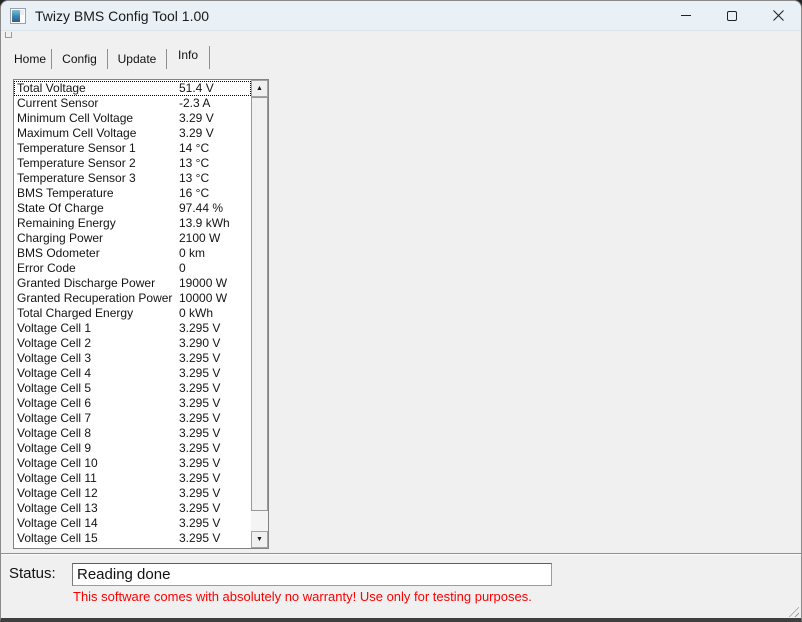 The width and height of the screenshot is (802, 622). Describe the element at coordinates (65, 193) in the screenshot. I see `list-item-label: BMS Temperature` at that location.